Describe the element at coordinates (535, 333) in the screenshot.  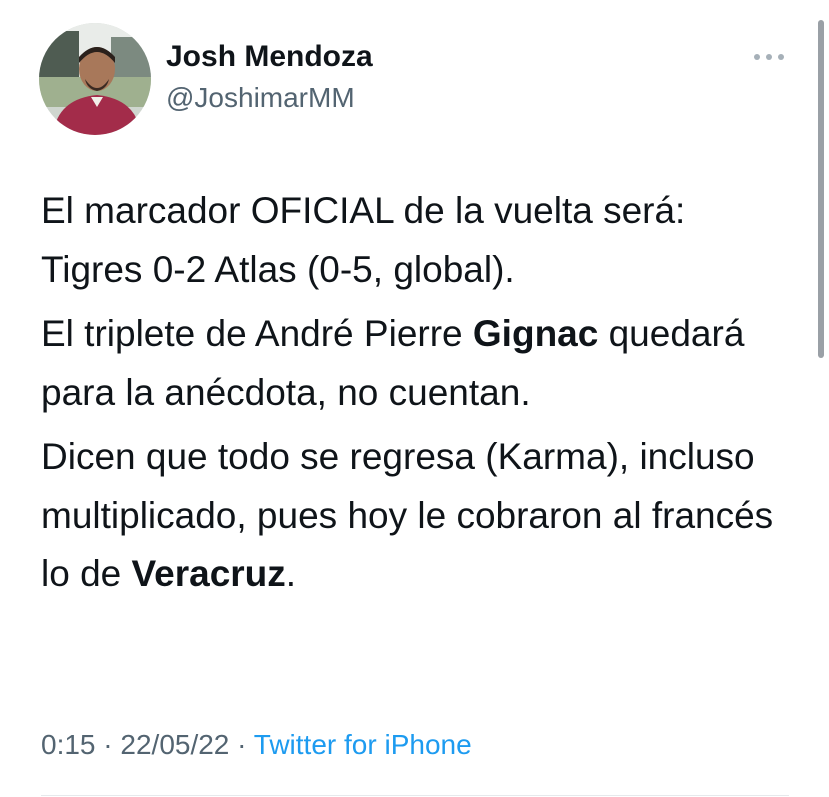
I see `bold-text: Gignac` at that location.